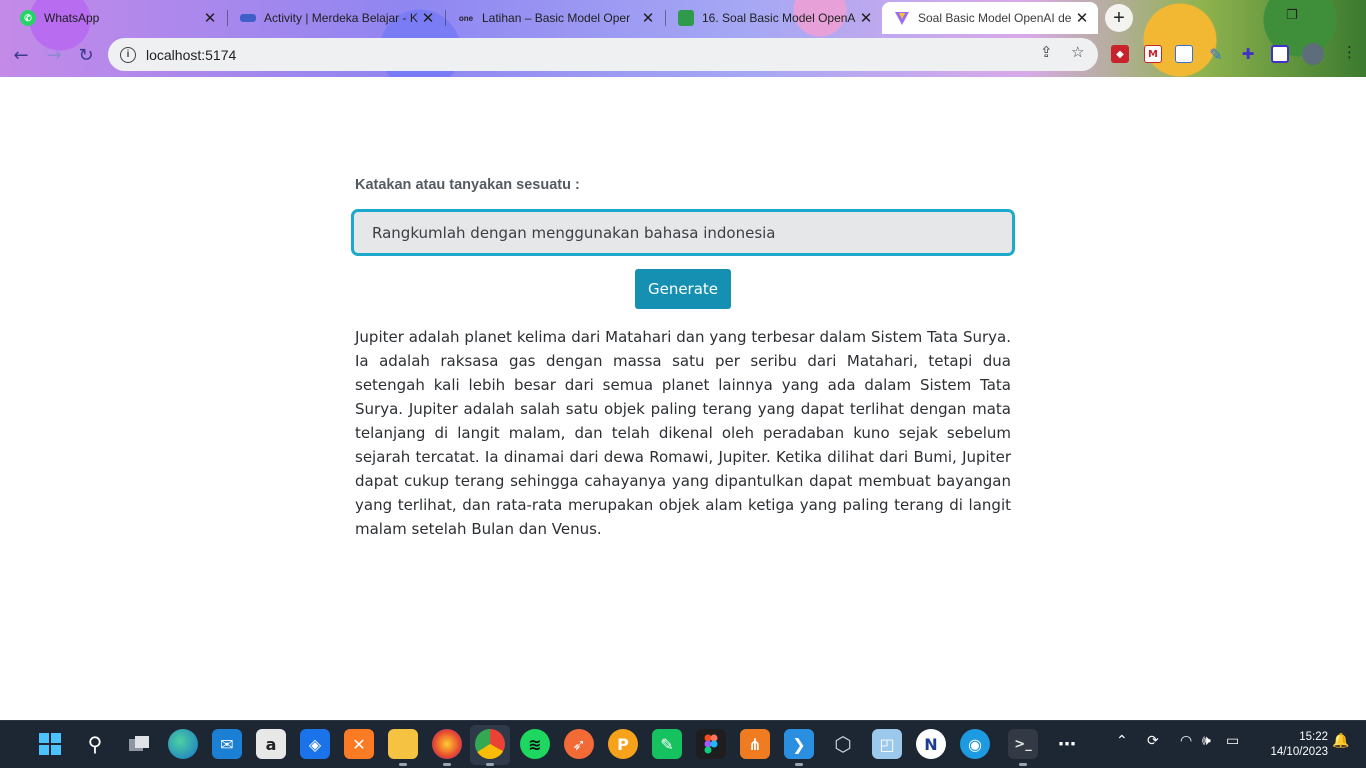  Describe the element at coordinates (447, 747) in the screenshot. I see `firefox-icon` at that location.